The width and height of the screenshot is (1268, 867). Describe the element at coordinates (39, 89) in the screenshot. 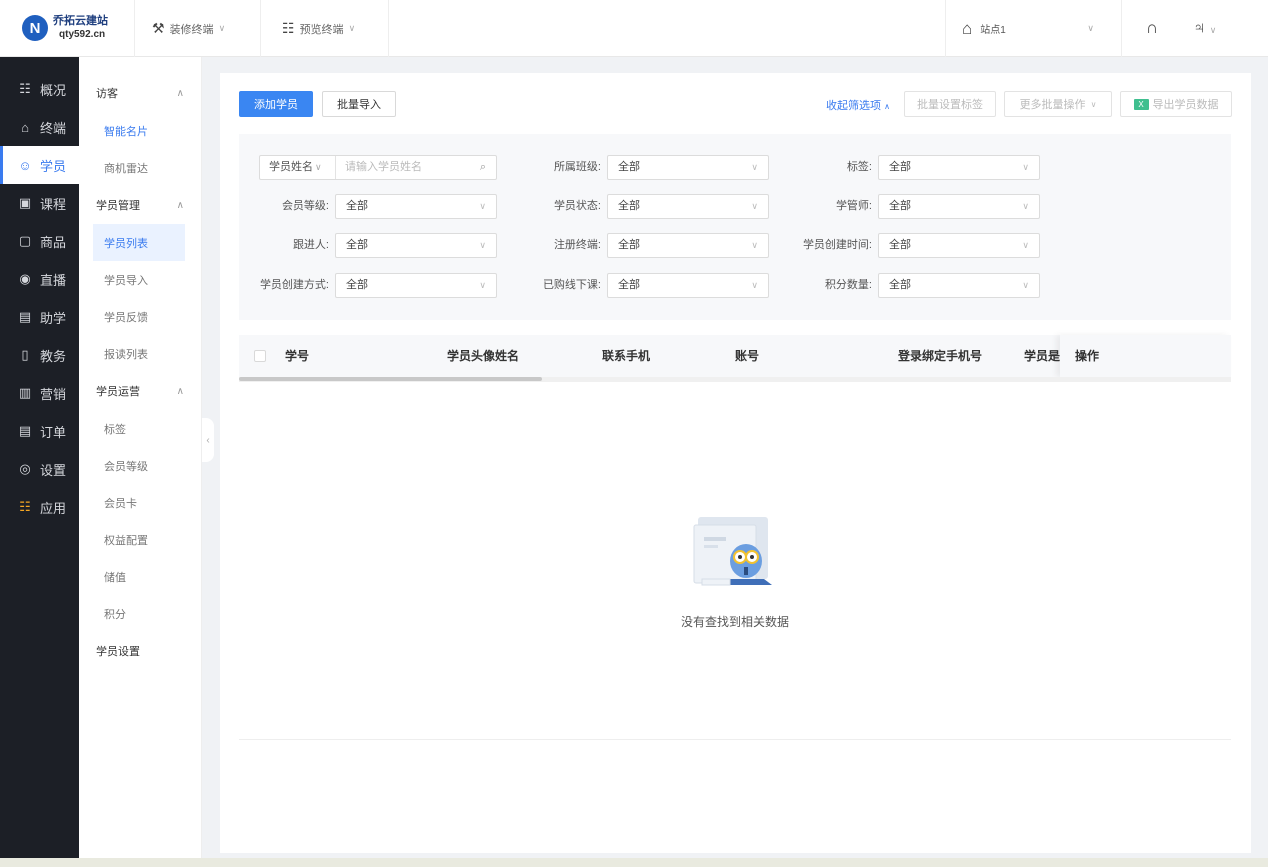

I see `sidebar-item-overview: ☷ 概况` at that location.